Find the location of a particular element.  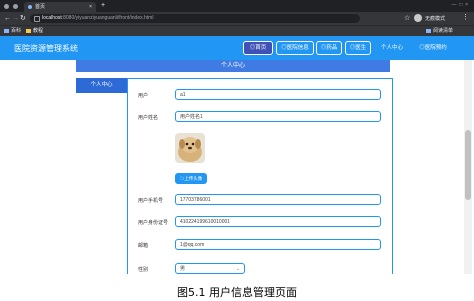

more-icon: ⋮ is located at coordinates (465, 17).